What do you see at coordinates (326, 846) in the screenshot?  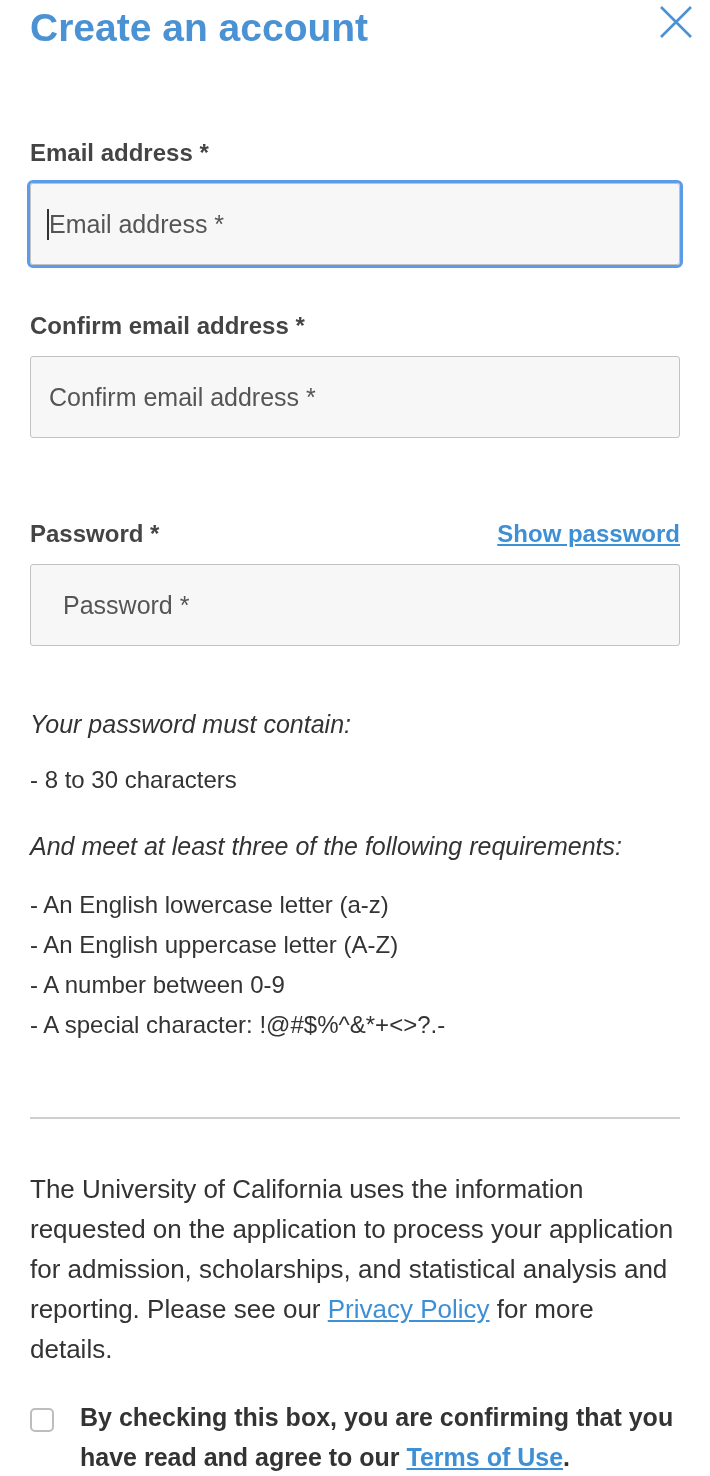 I see `rules-subheading: And meet at least three of the following requirements:` at bounding box center [326, 846].